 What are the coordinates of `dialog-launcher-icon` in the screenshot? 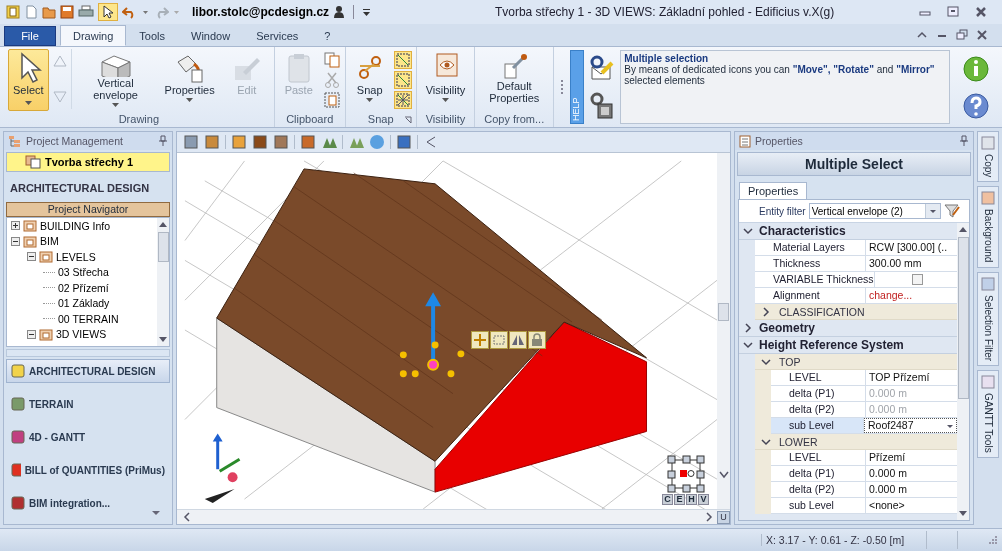 It's located at (407, 120).